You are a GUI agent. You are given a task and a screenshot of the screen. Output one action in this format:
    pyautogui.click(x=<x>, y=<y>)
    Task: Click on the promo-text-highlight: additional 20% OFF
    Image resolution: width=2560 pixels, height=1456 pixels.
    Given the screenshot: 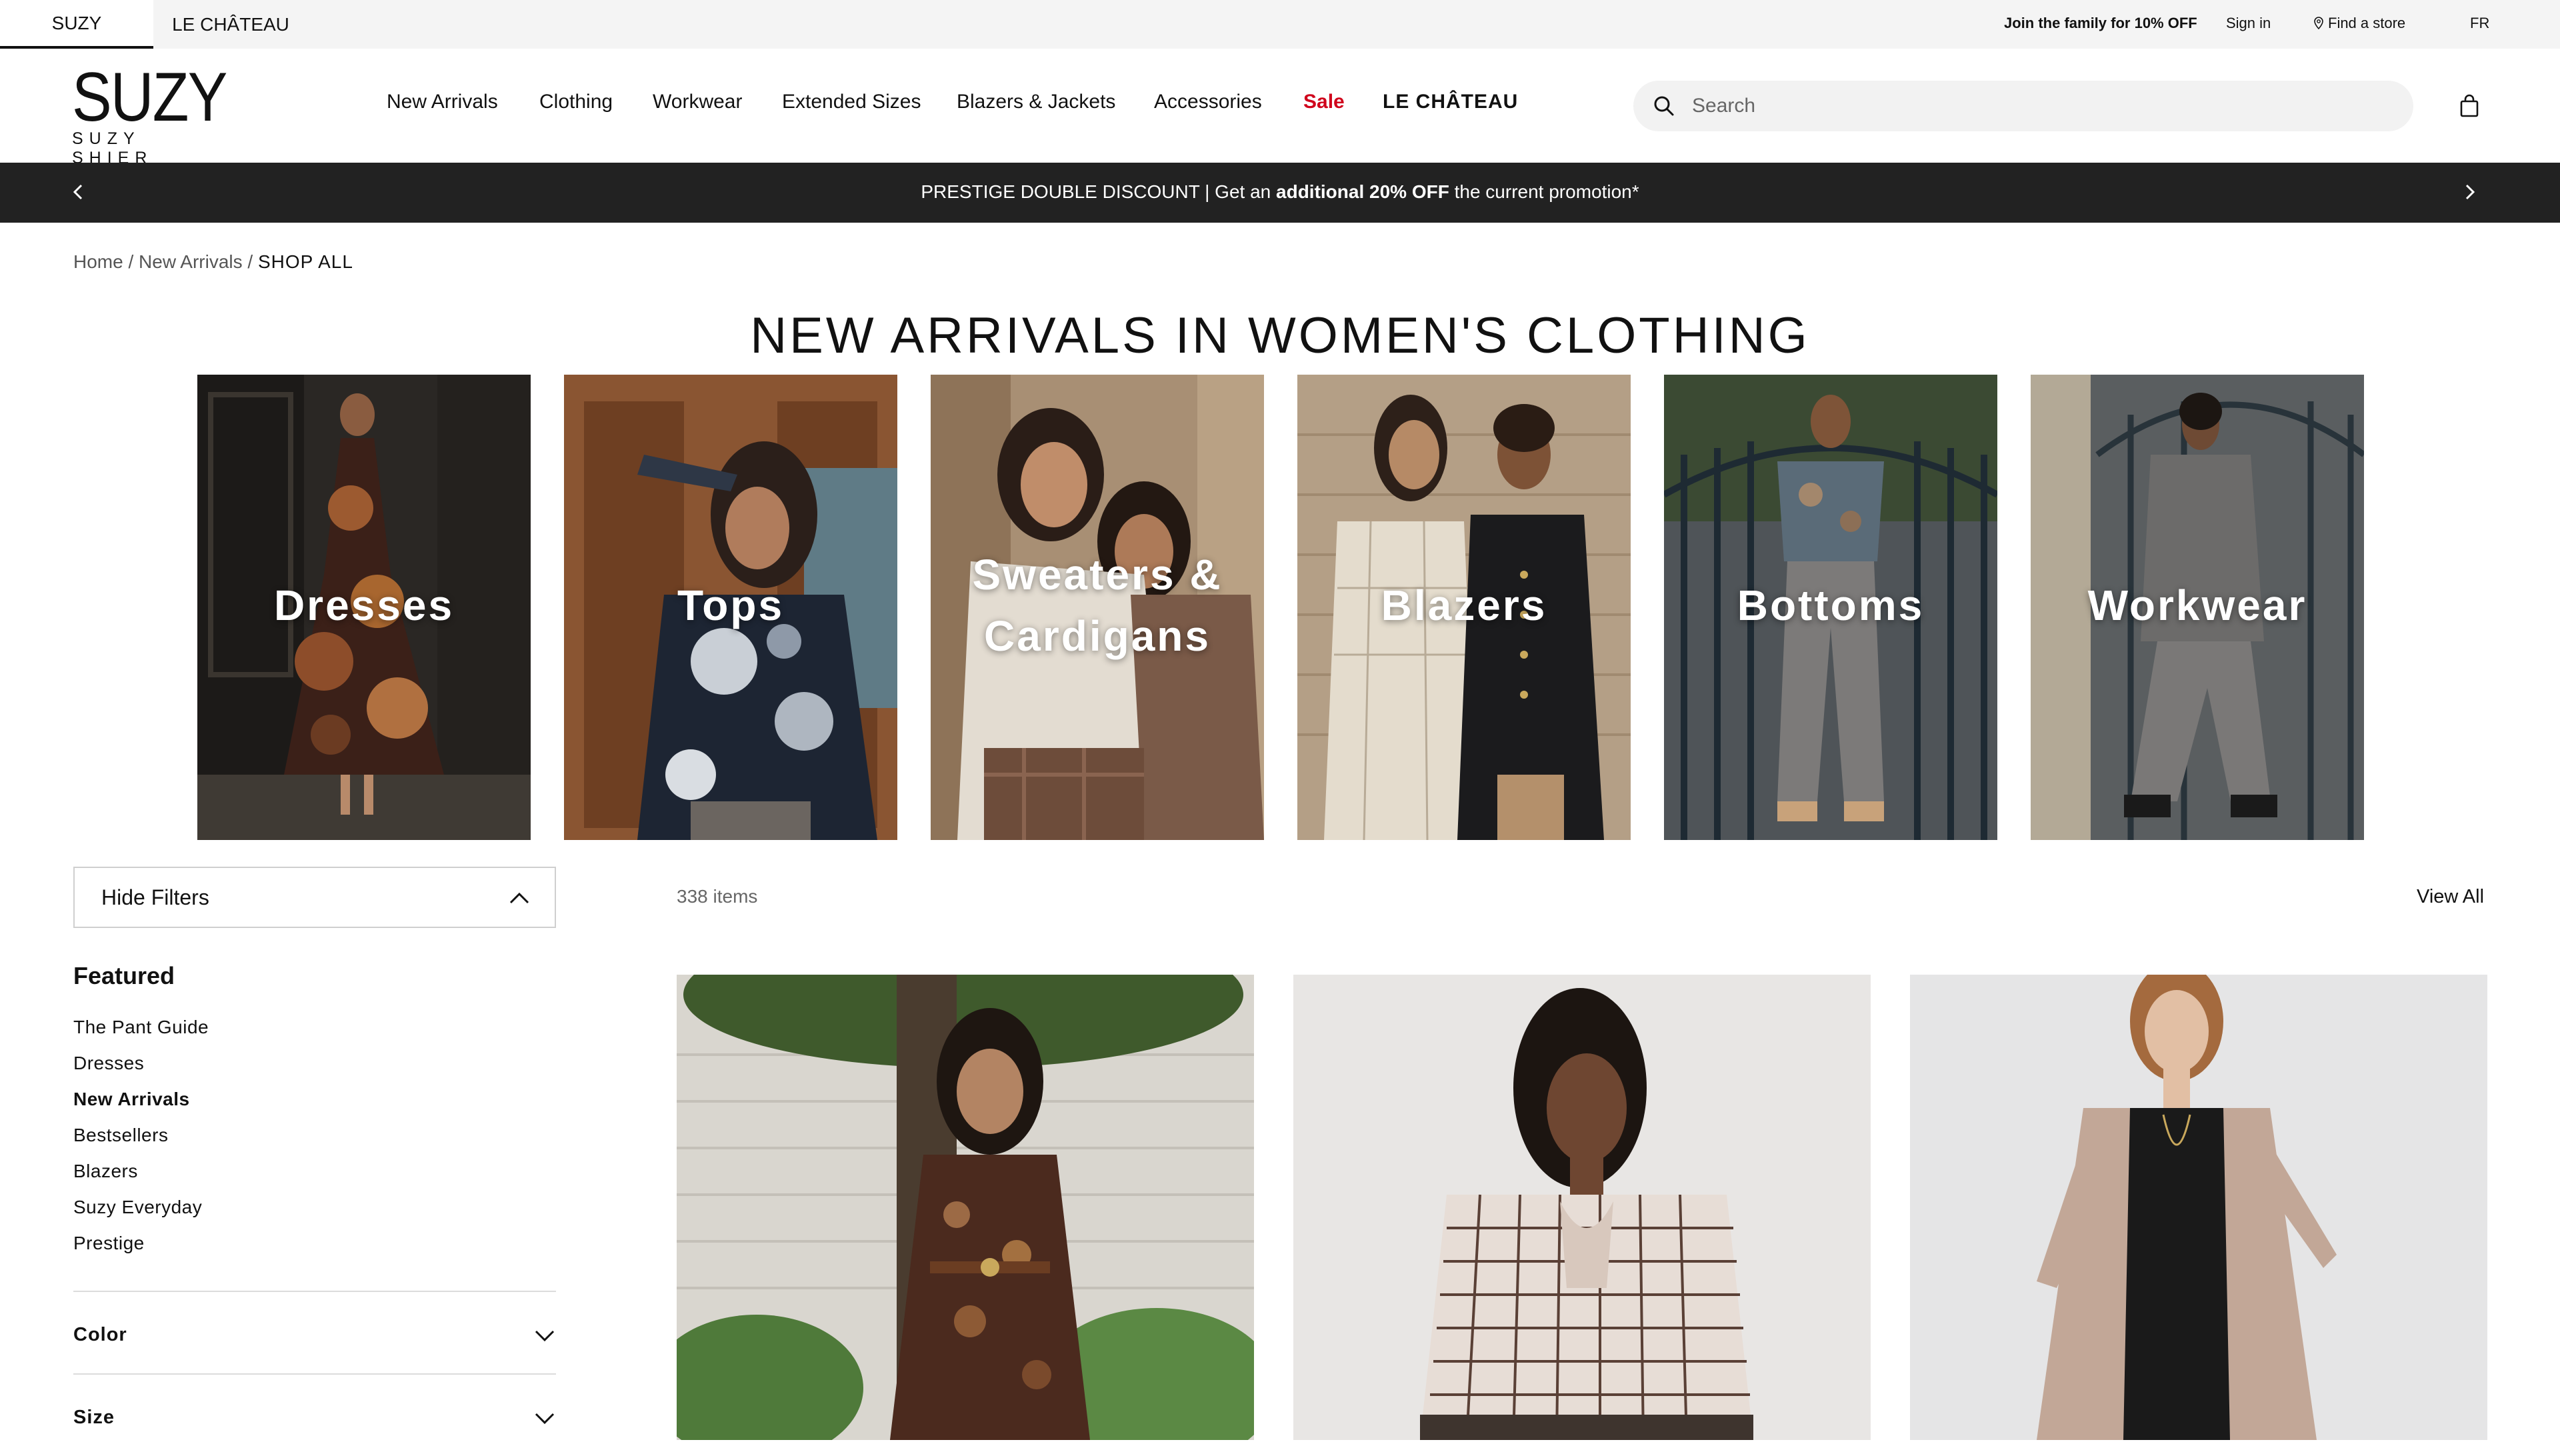 What is the action you would take?
    pyautogui.click(x=1362, y=191)
    